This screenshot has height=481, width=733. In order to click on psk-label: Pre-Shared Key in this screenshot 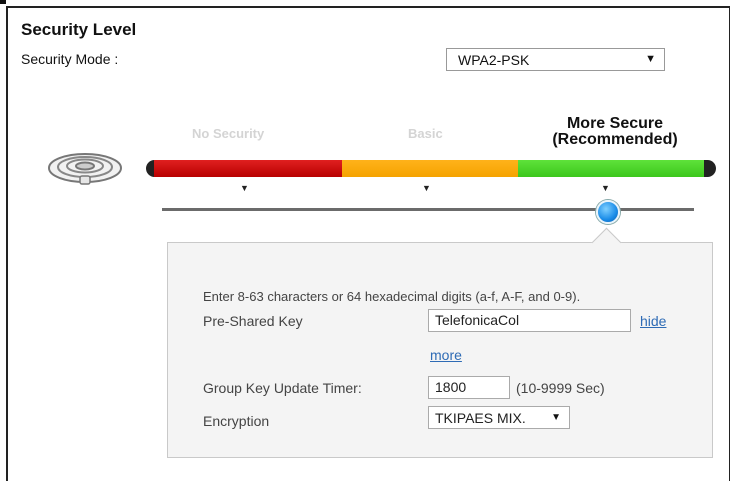, I will do `click(253, 321)`.